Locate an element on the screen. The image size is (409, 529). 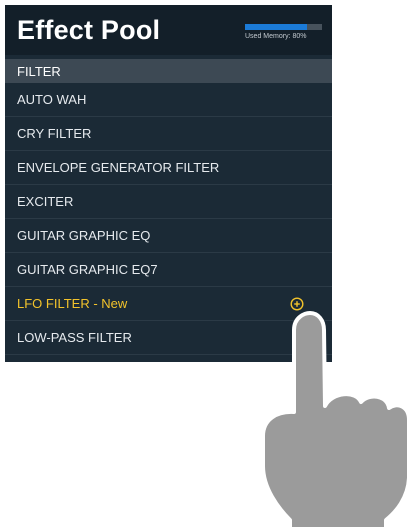
list-item-exciter: EXCITER is located at coordinates (168, 202).